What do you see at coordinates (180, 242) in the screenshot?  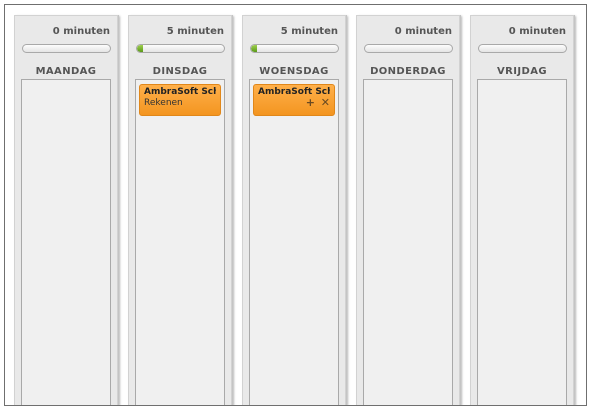 I see `day-dropzone: AmbraSoft Sch... Rekenen` at bounding box center [180, 242].